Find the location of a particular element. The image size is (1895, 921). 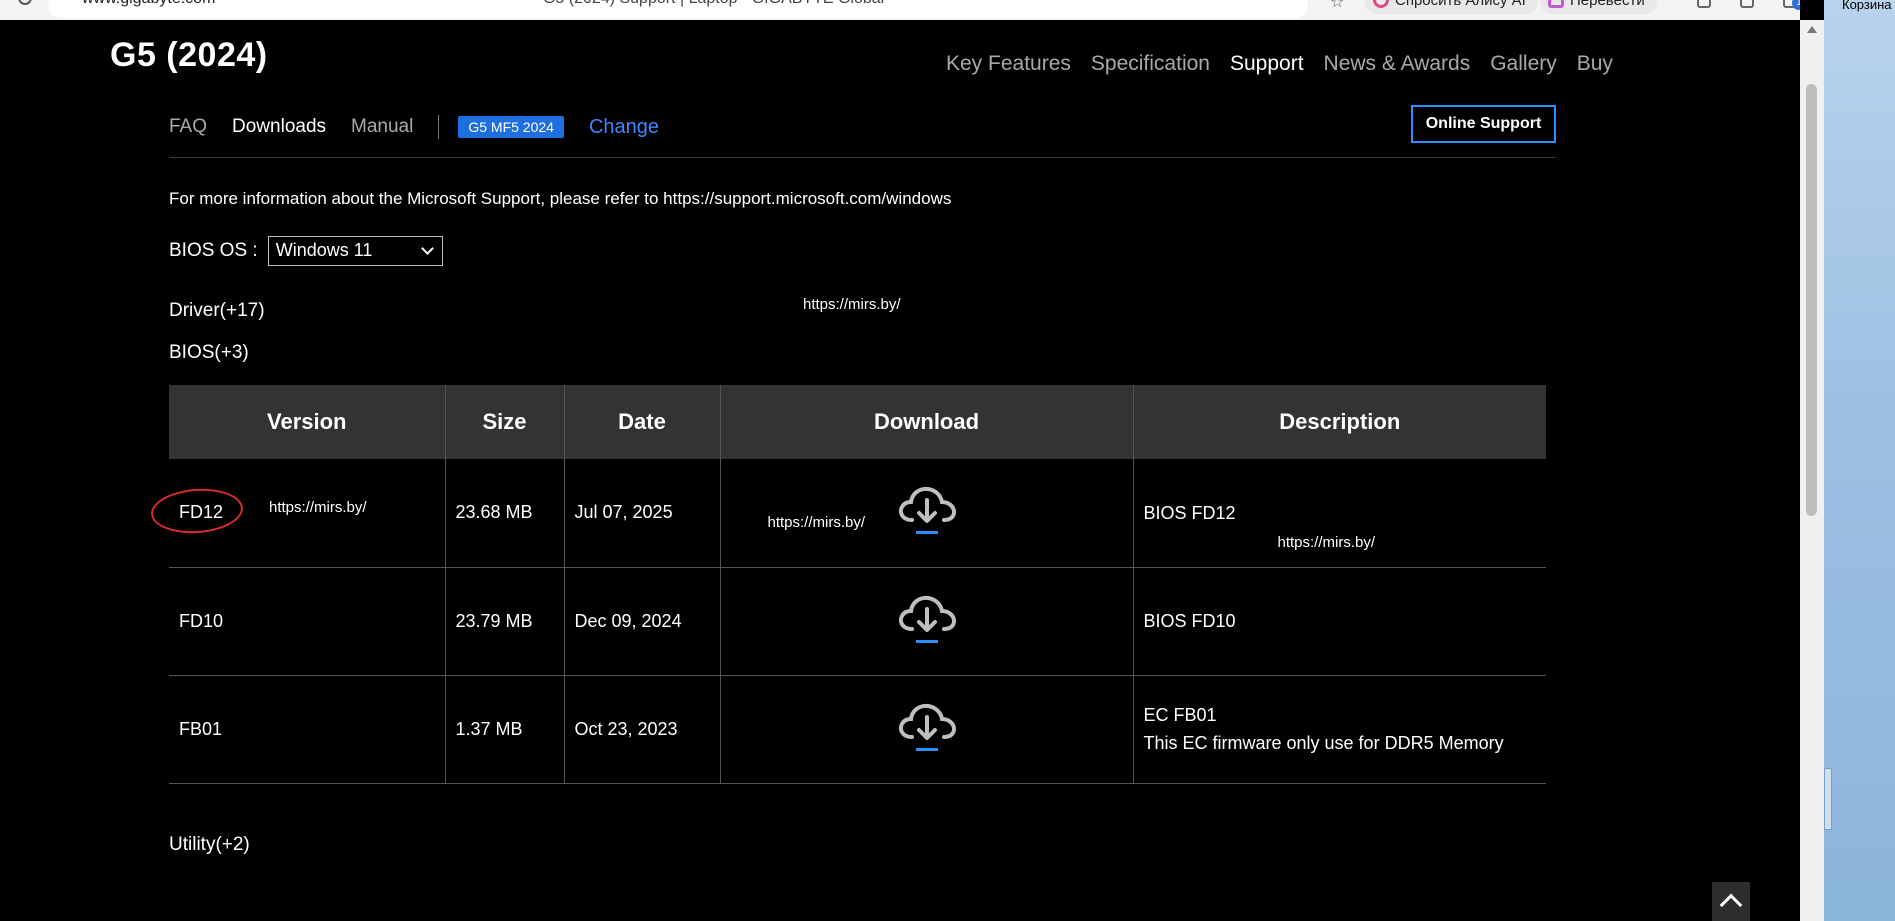

scrollbar-thumb is located at coordinates (1811, 300).